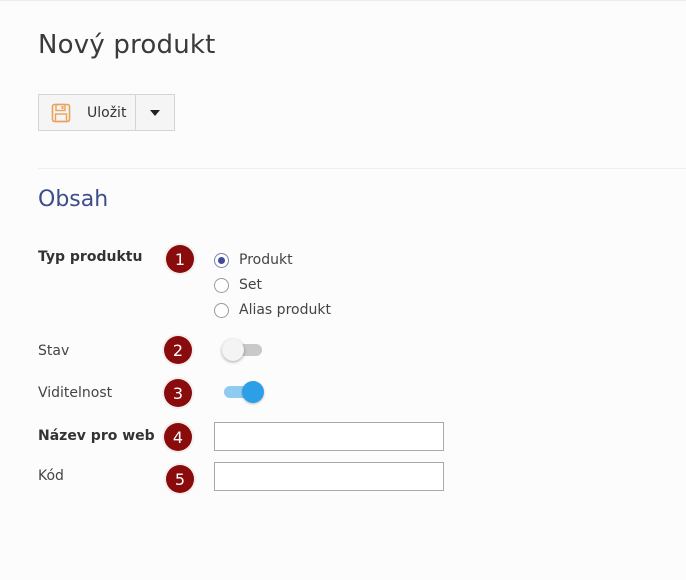 This screenshot has height=580, width=686. I want to click on caret-down-icon, so click(155, 112).